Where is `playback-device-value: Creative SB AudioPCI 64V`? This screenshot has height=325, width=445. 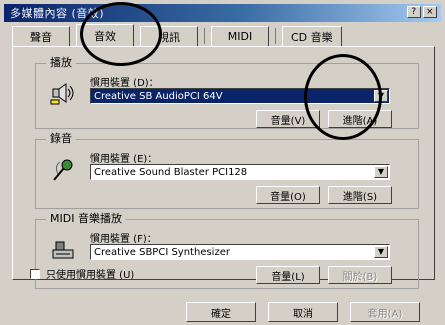
playback-device-value: Creative SB AudioPCI 64V is located at coordinates (158, 96).